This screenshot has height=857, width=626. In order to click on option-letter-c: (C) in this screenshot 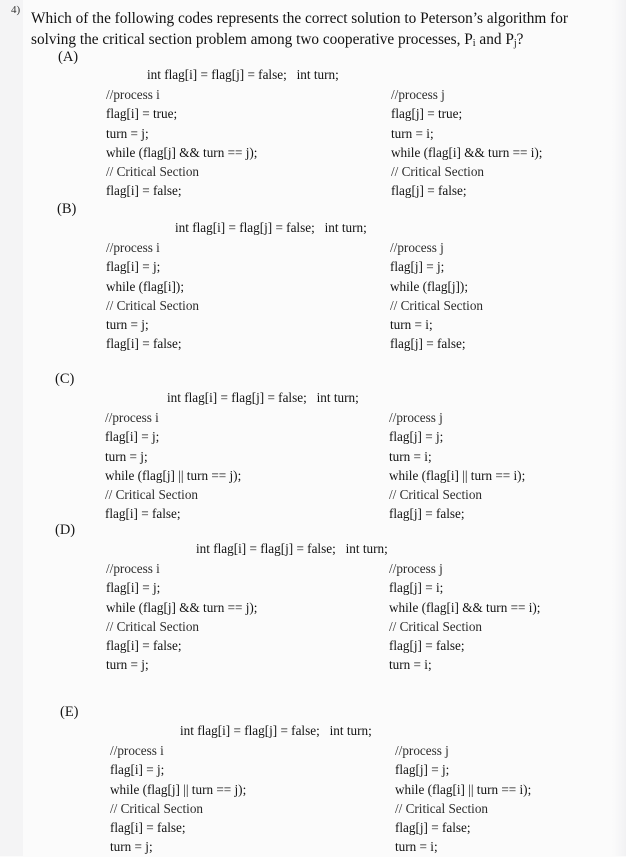, I will do `click(65, 379)`.